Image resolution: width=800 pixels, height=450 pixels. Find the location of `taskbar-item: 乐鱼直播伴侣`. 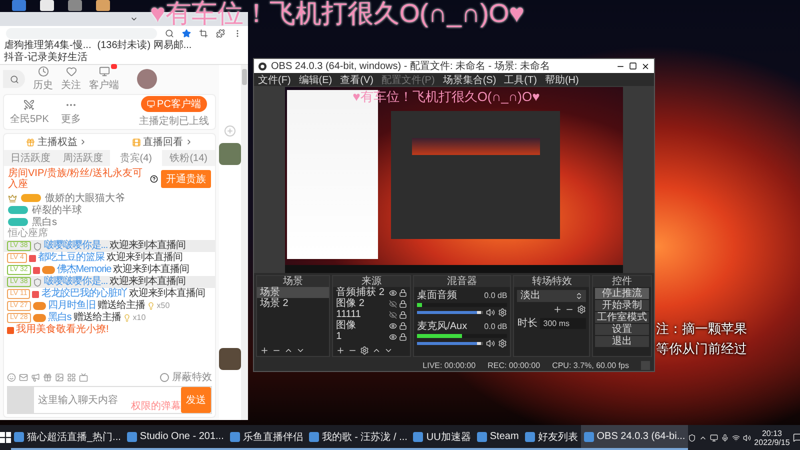

taskbar-item: 乐鱼直播伴侣 is located at coordinates (266, 437).